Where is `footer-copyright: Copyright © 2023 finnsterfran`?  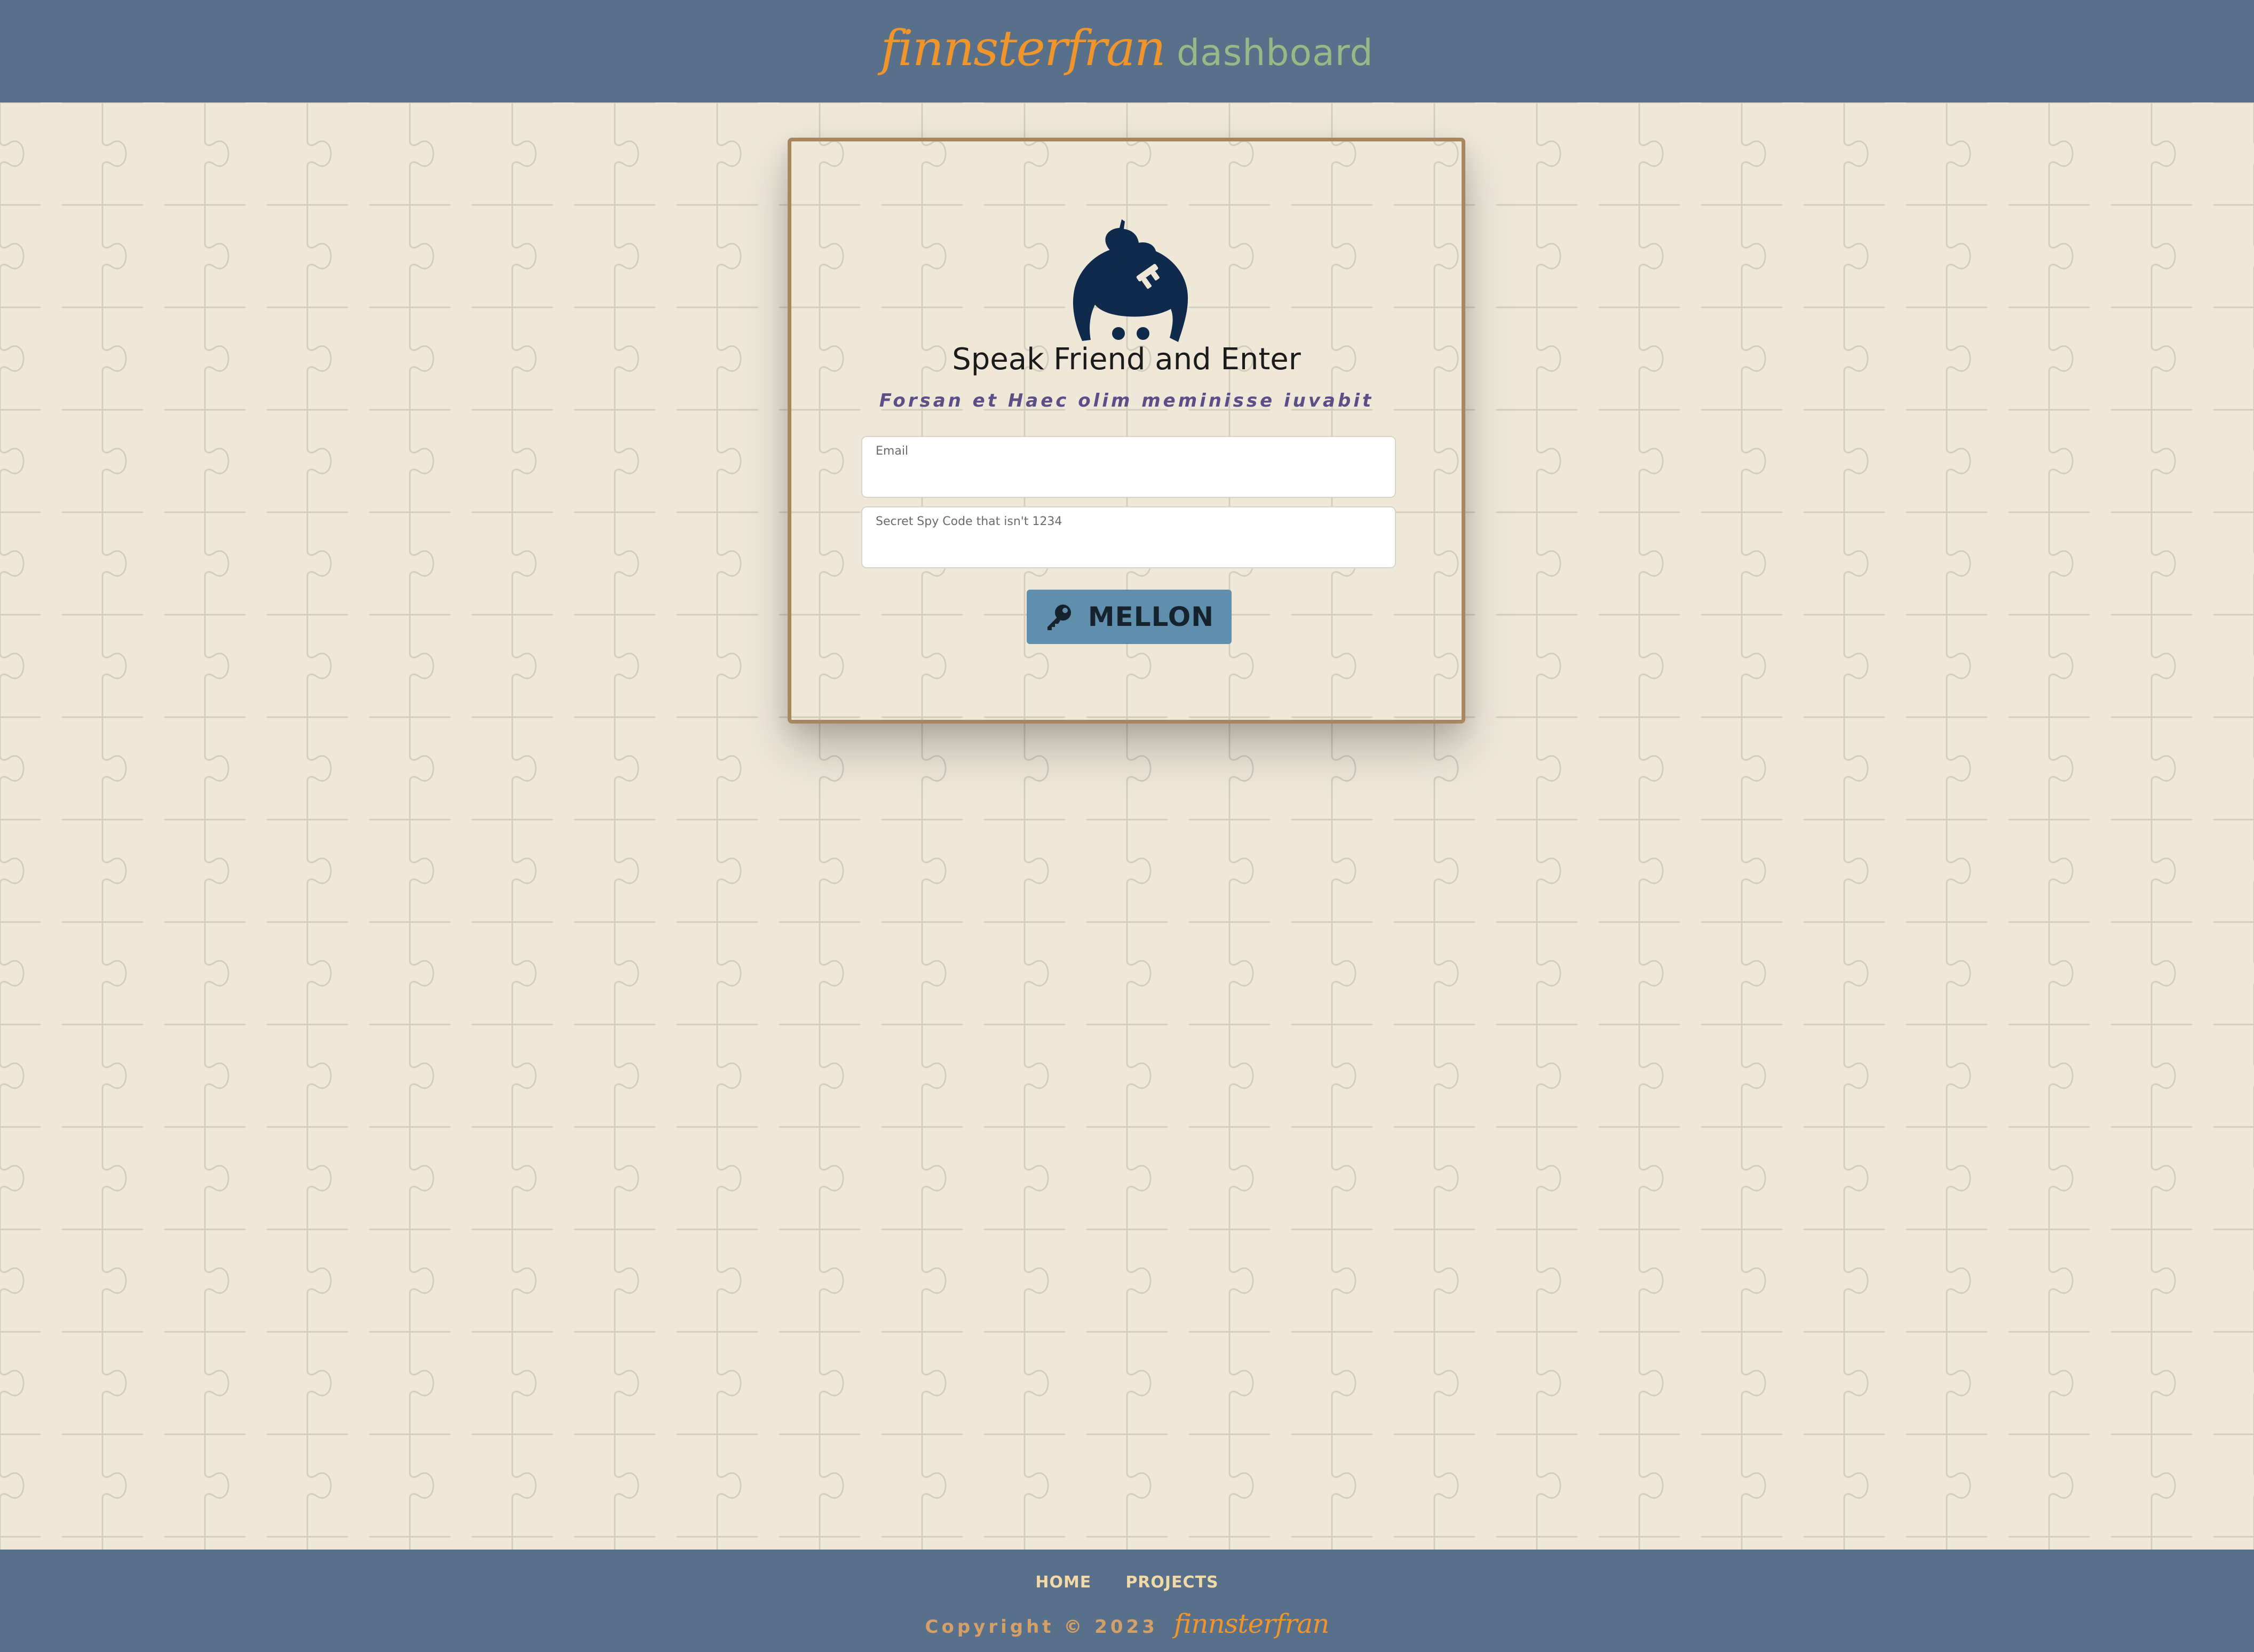
footer-copyright: Copyright © 2023 finnsterfran is located at coordinates (1127, 1623).